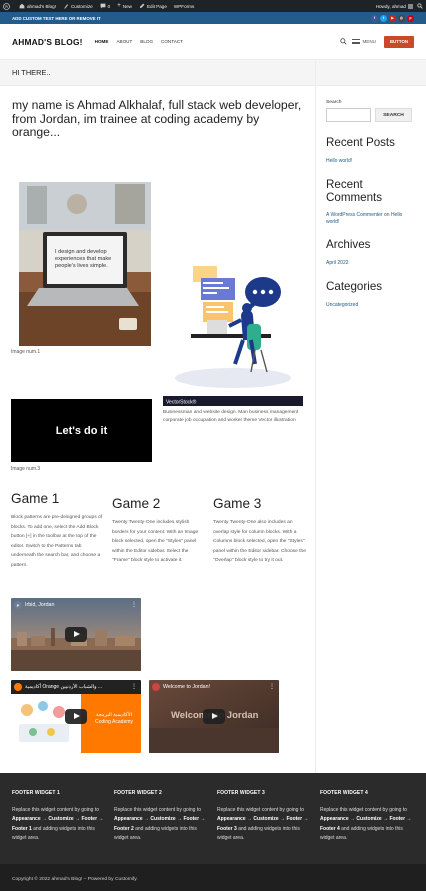  I want to click on social-links: f t ▶ ◎ p, so click(392, 18).